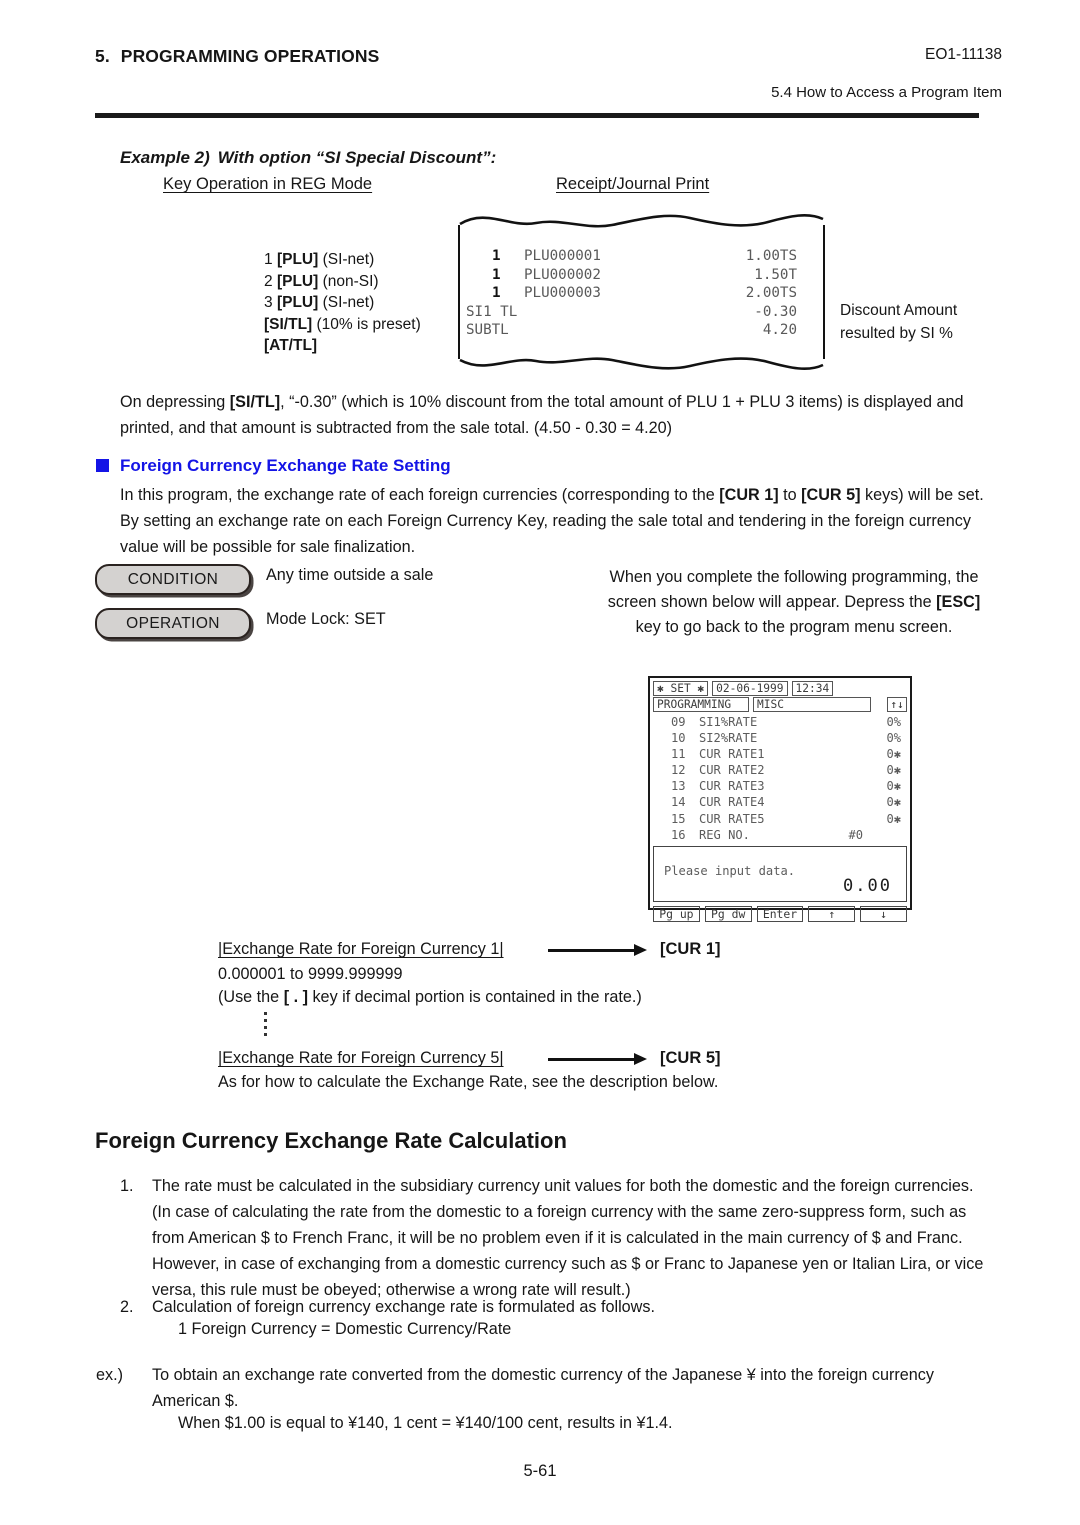  Describe the element at coordinates (641, 364) in the screenshot. I see `receipt-bottom-edge-icon` at that location.